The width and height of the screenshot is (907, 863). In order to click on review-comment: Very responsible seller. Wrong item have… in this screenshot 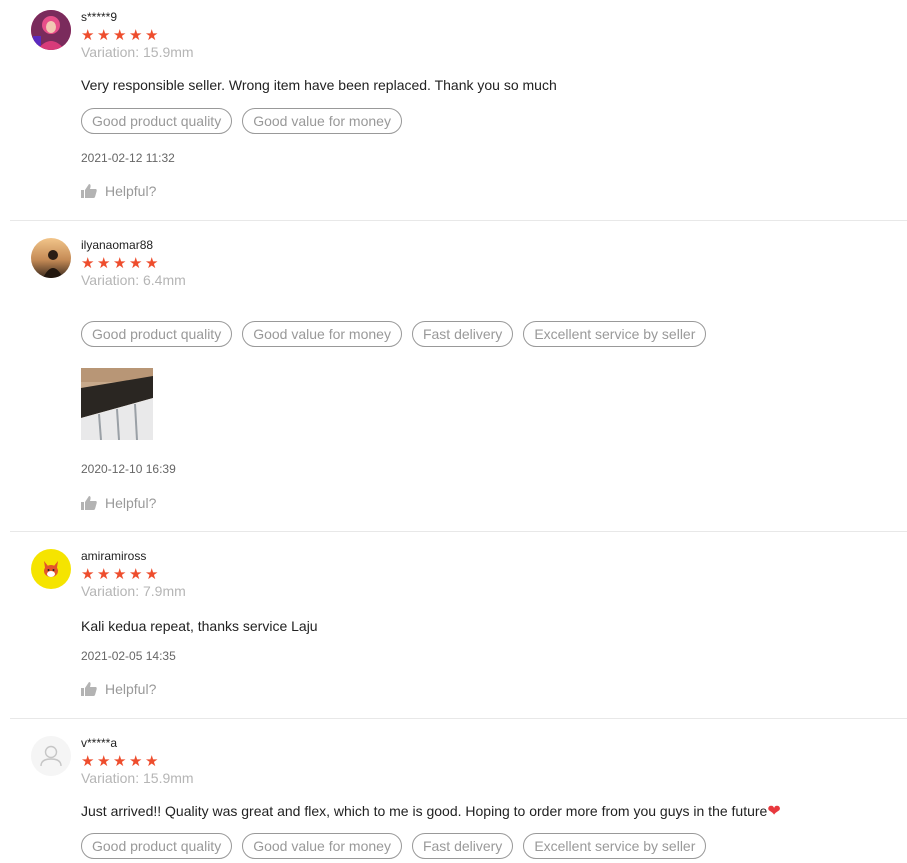, I will do `click(319, 85)`.